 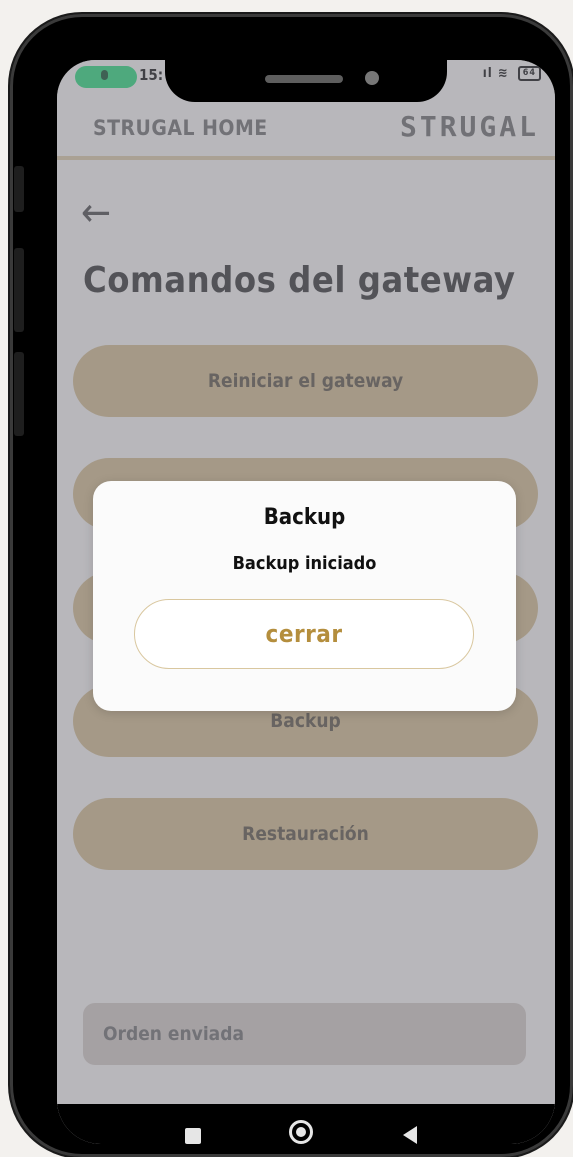 I want to click on recents-icon, so click(x=193, y=1136).